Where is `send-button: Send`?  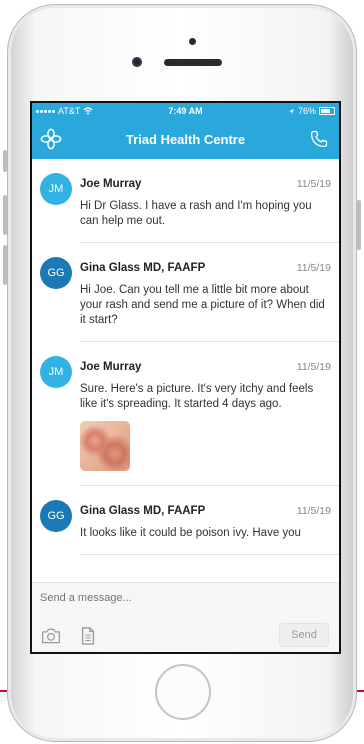
send-button: Send is located at coordinates (304, 635).